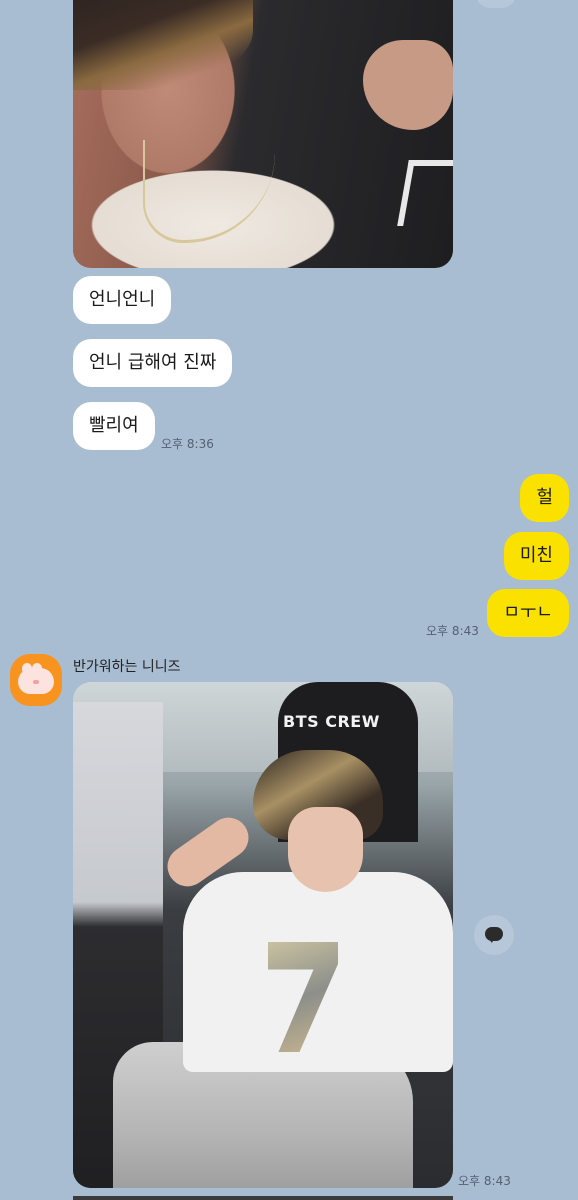 The image size is (578, 1200). What do you see at coordinates (263, 1198) in the screenshot?
I see `next-photo-edge` at bounding box center [263, 1198].